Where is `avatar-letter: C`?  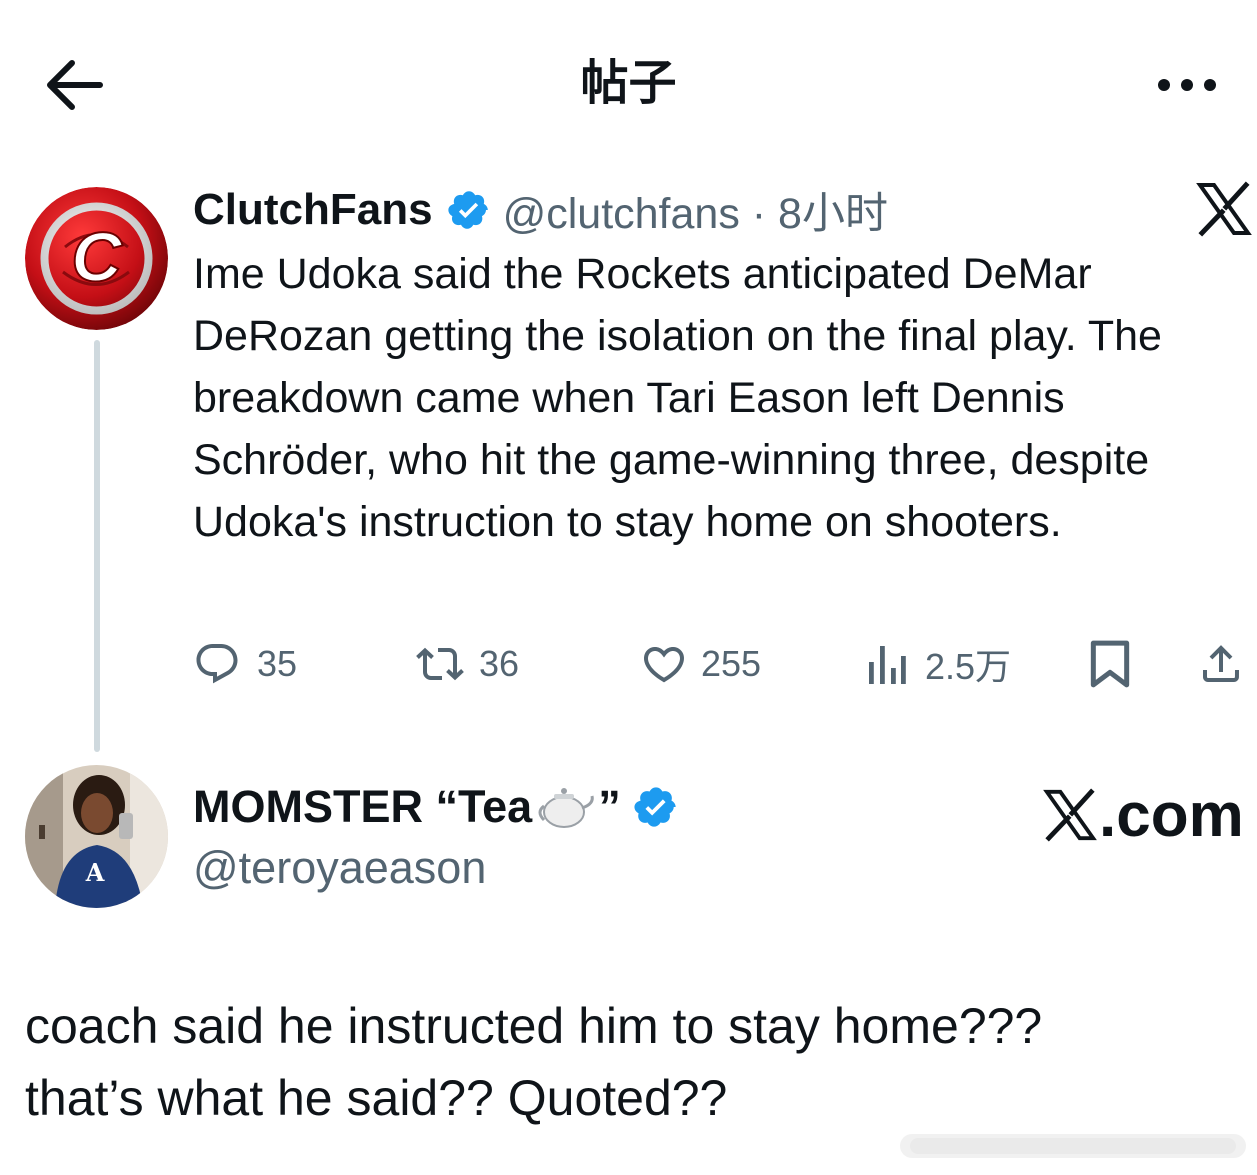 avatar-letter: C is located at coordinates (97, 257).